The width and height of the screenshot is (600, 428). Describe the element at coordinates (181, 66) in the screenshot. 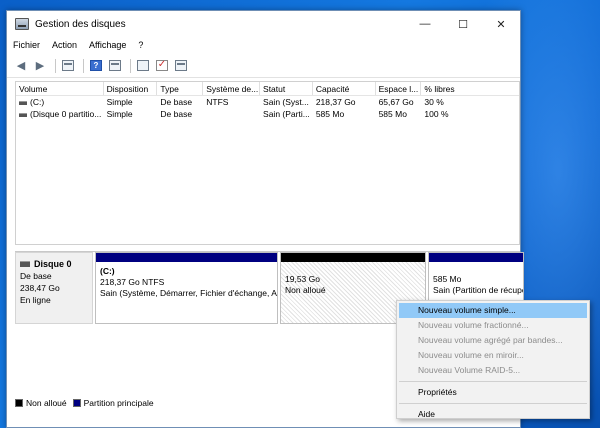

I see `settings-icon` at that location.